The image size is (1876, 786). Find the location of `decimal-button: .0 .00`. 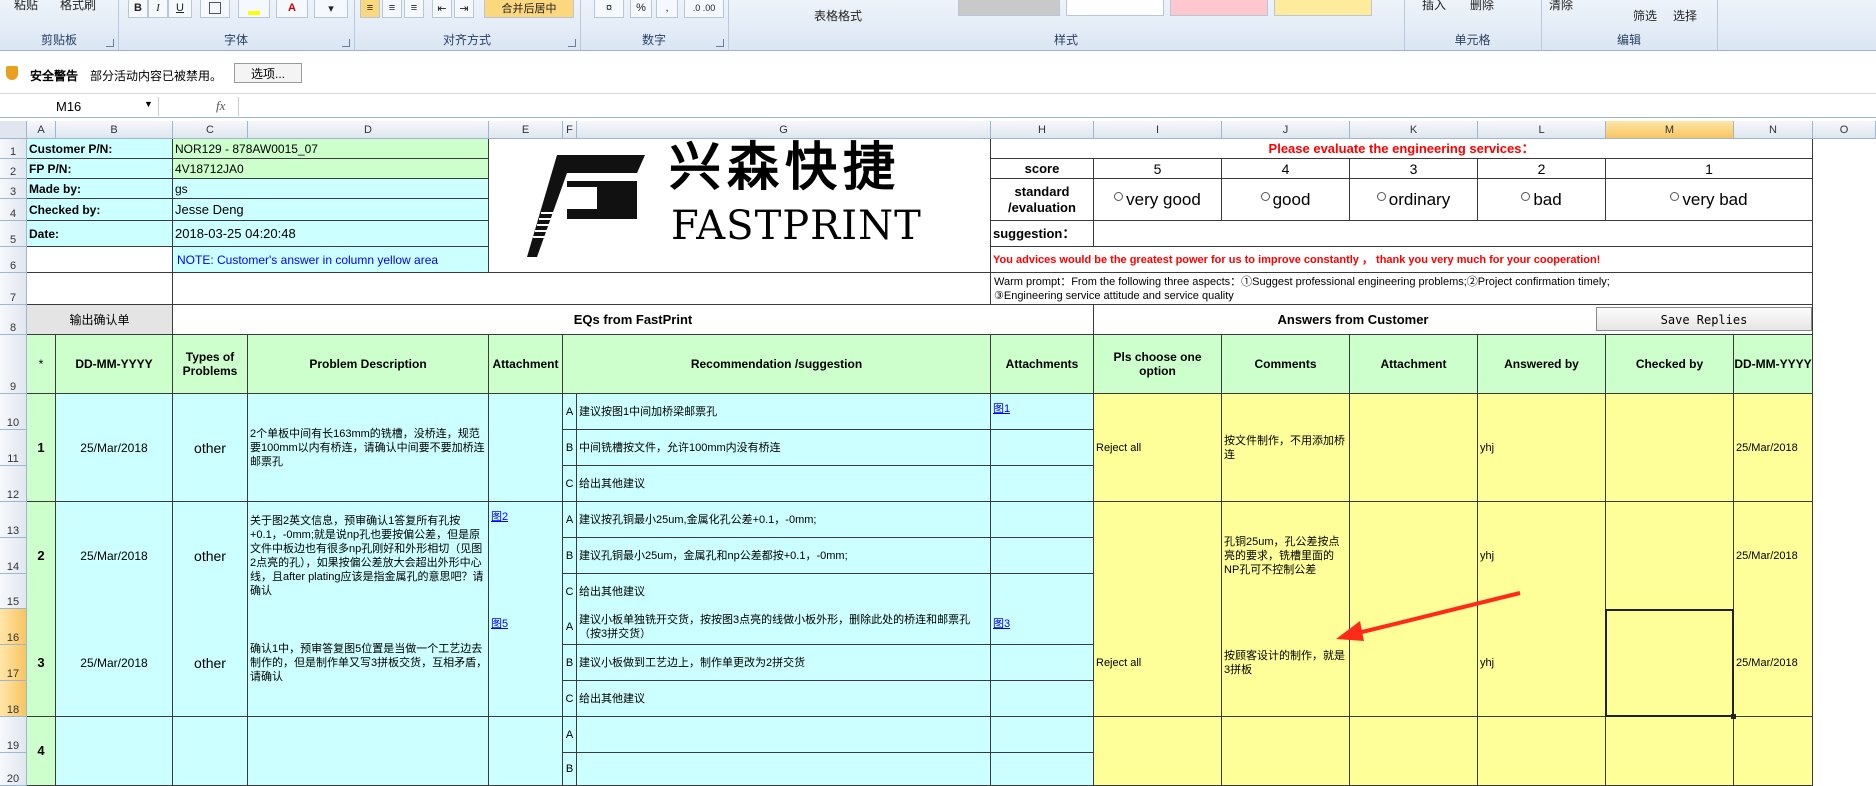

decimal-button: .0 .00 is located at coordinates (704, 9).